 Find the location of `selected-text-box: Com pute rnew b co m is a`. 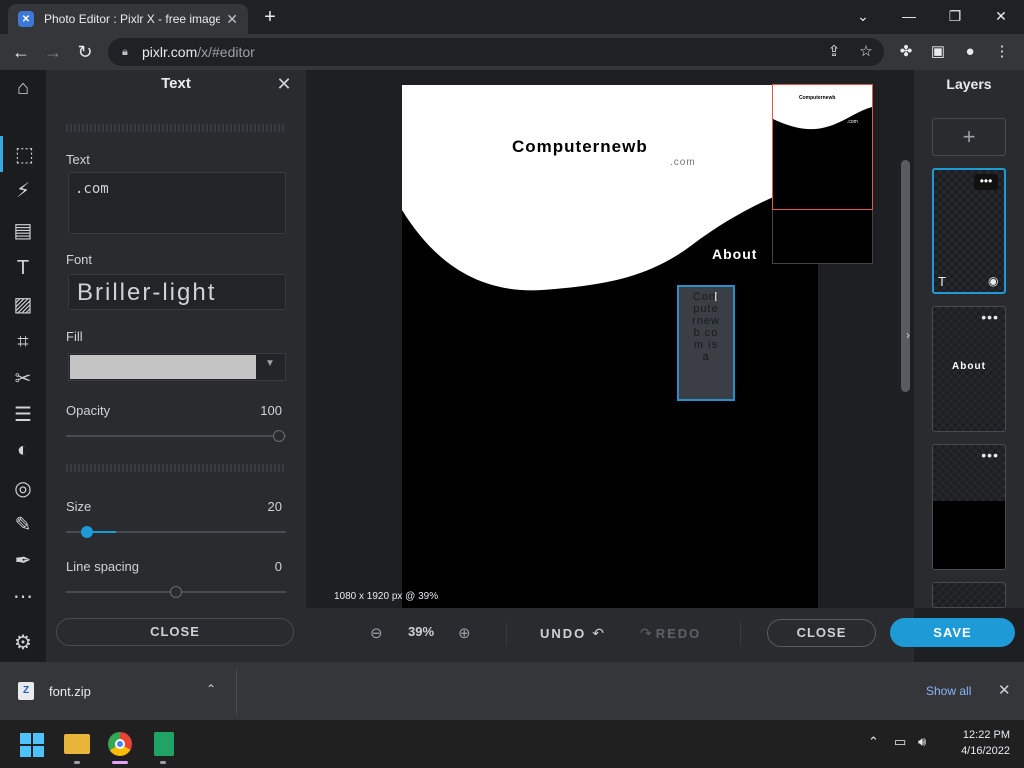

selected-text-box: Com pute rnew b co m is a is located at coordinates (706, 343).